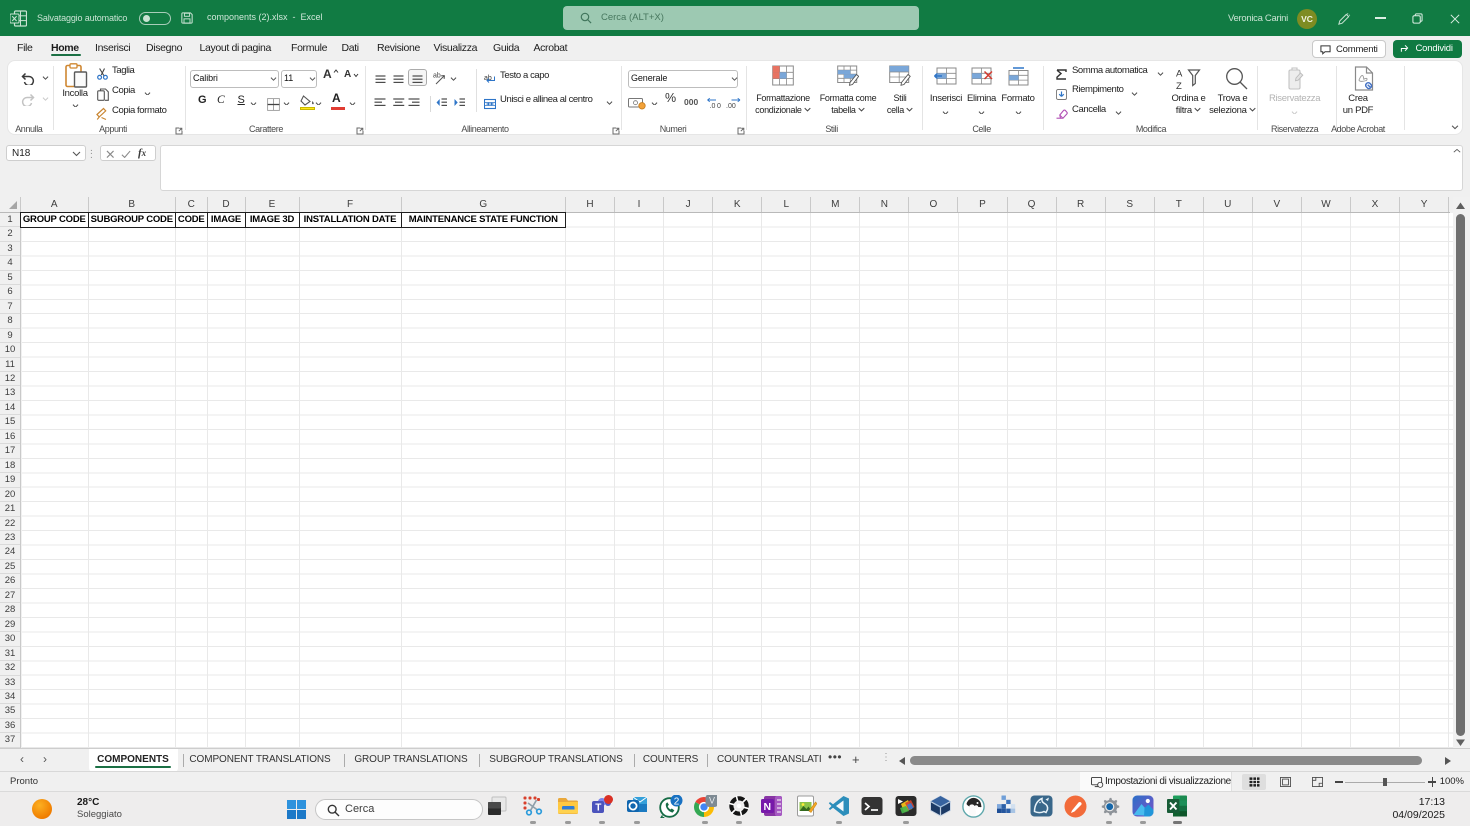  I want to click on svg-text: Z, so click(1179, 86).